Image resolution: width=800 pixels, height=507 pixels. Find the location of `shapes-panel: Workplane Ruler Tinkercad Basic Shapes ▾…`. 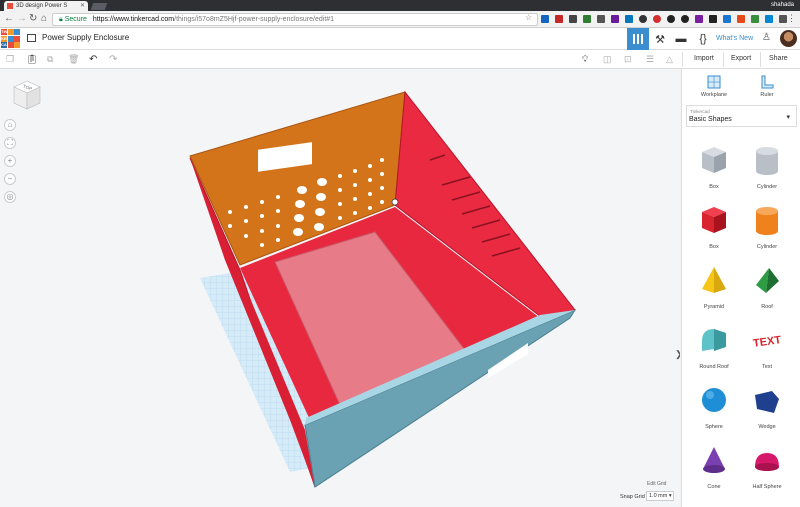

shapes-panel: Workplane Ruler Tinkercad Basic Shapes ▾… is located at coordinates (740, 288).